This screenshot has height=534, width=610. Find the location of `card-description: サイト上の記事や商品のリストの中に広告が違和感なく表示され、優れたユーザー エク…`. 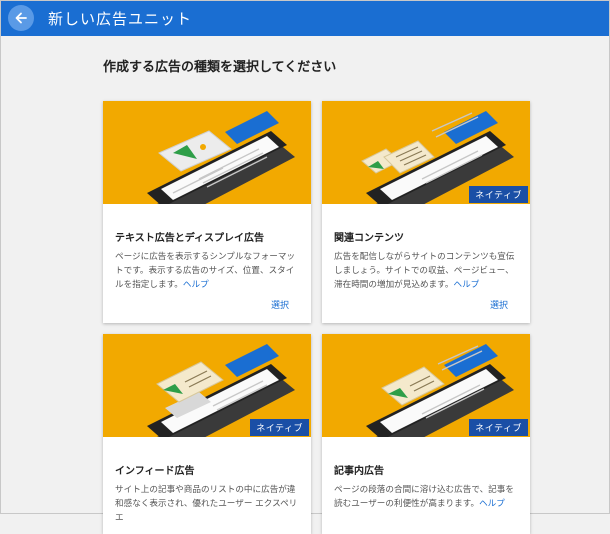

card-description: サイト上の記事や商品のリストの中に広告が違和感なく表示され、優れたユーザー エク… is located at coordinates (206, 504).